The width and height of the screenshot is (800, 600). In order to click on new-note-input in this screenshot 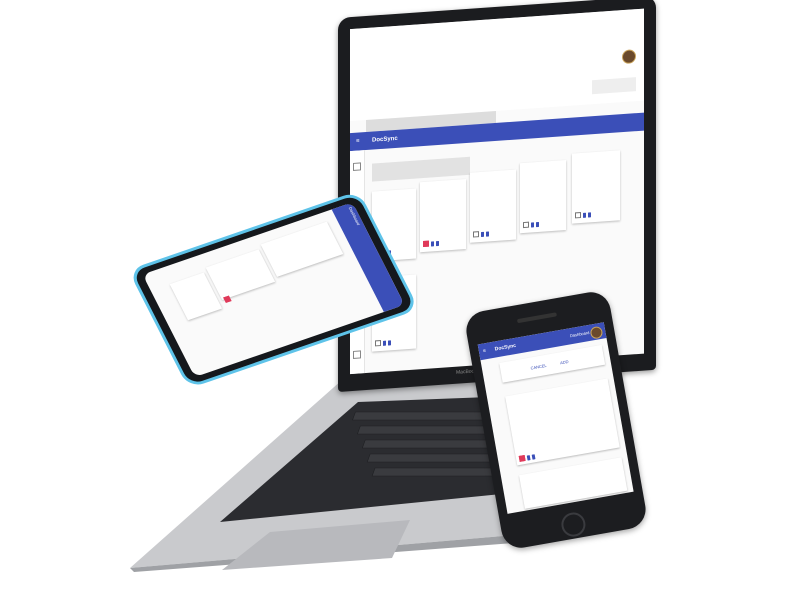, I will do `click(421, 169)`.